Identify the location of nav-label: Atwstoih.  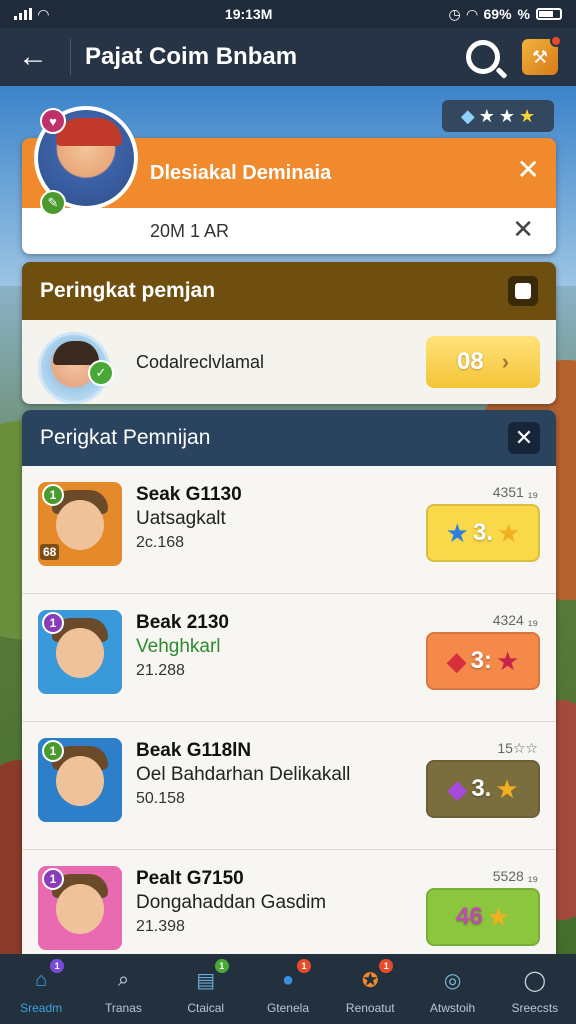
(452, 1008).